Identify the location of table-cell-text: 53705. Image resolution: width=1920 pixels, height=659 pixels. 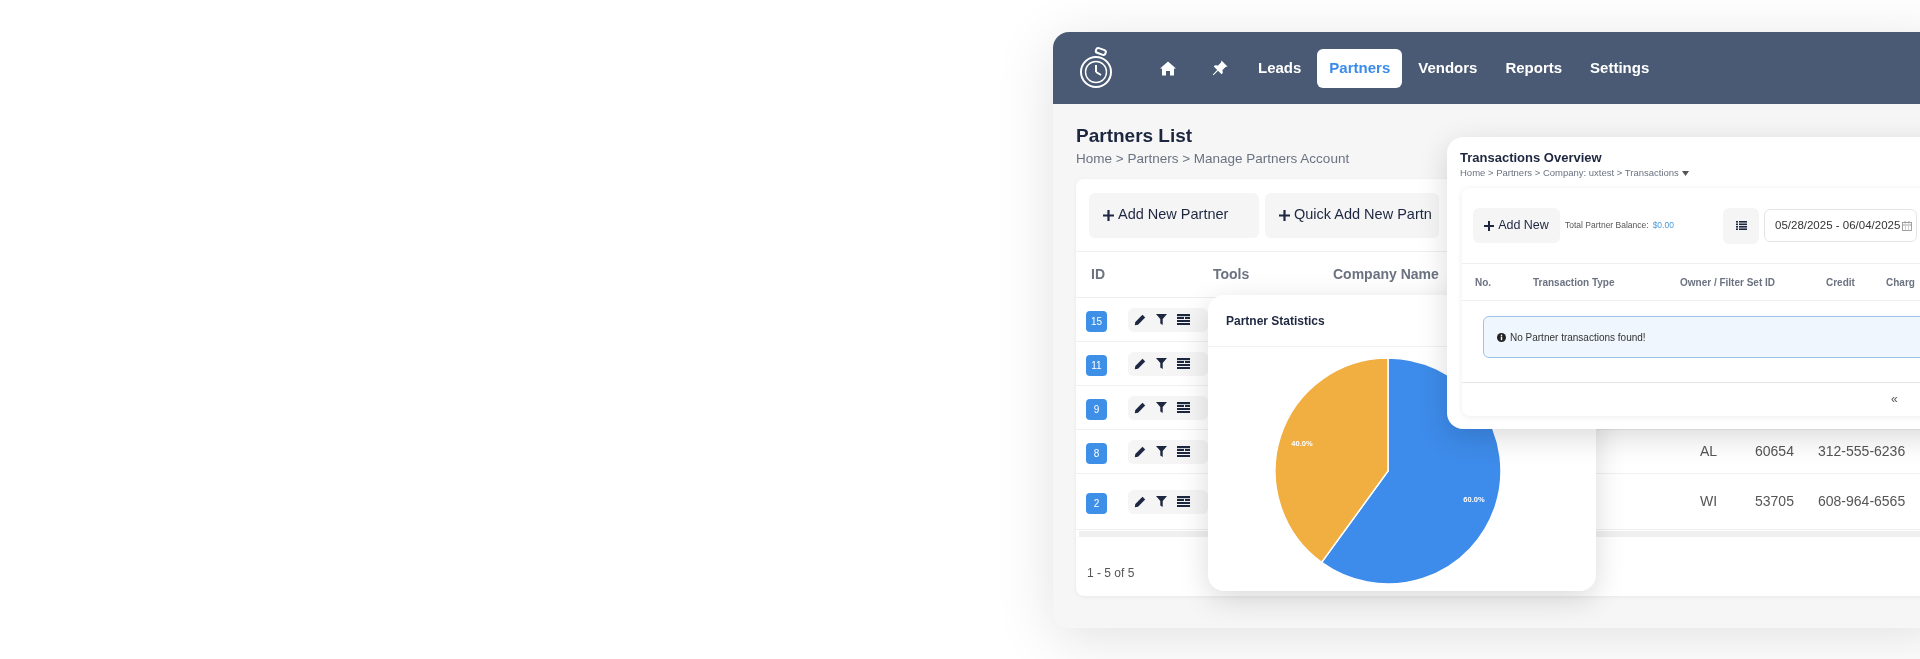
(1775, 501).